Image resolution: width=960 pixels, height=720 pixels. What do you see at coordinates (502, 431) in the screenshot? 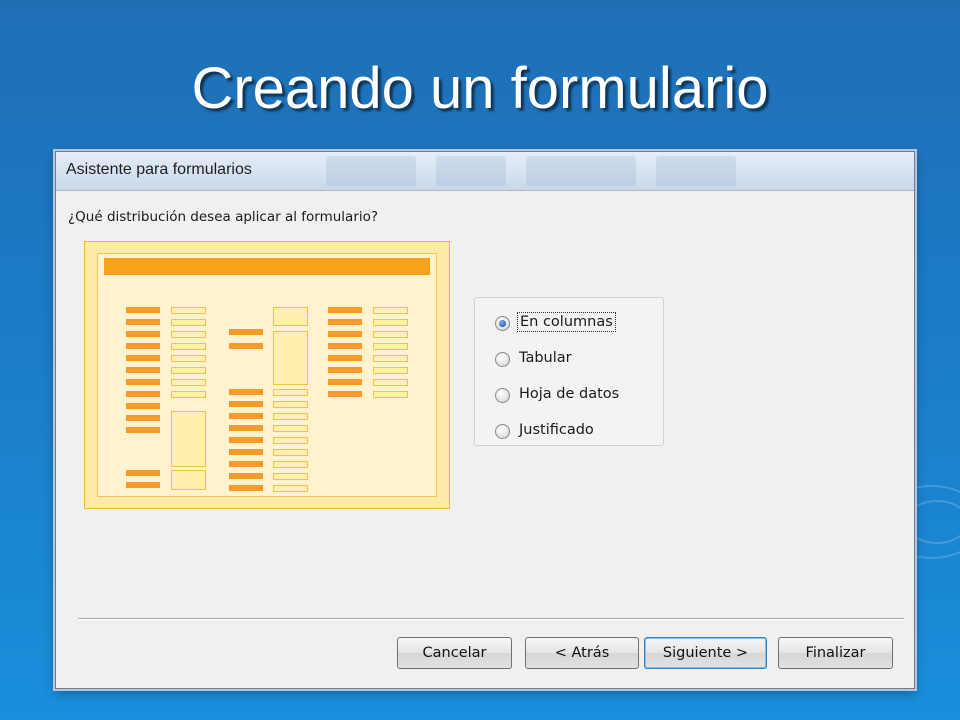
I see `radio-justificado` at bounding box center [502, 431].